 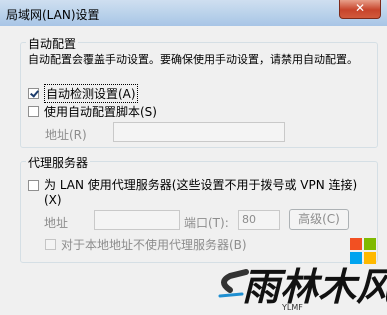 I want to click on watermark-text: 雨林木风, so click(x=314, y=287).